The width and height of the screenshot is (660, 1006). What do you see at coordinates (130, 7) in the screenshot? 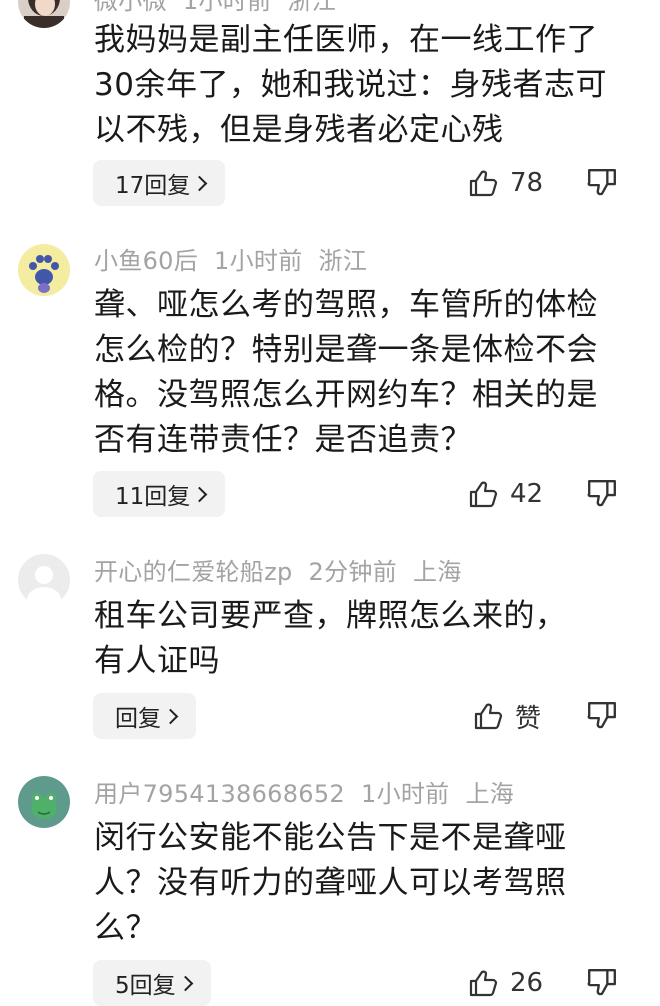
I see `username: 微小微` at bounding box center [130, 7].